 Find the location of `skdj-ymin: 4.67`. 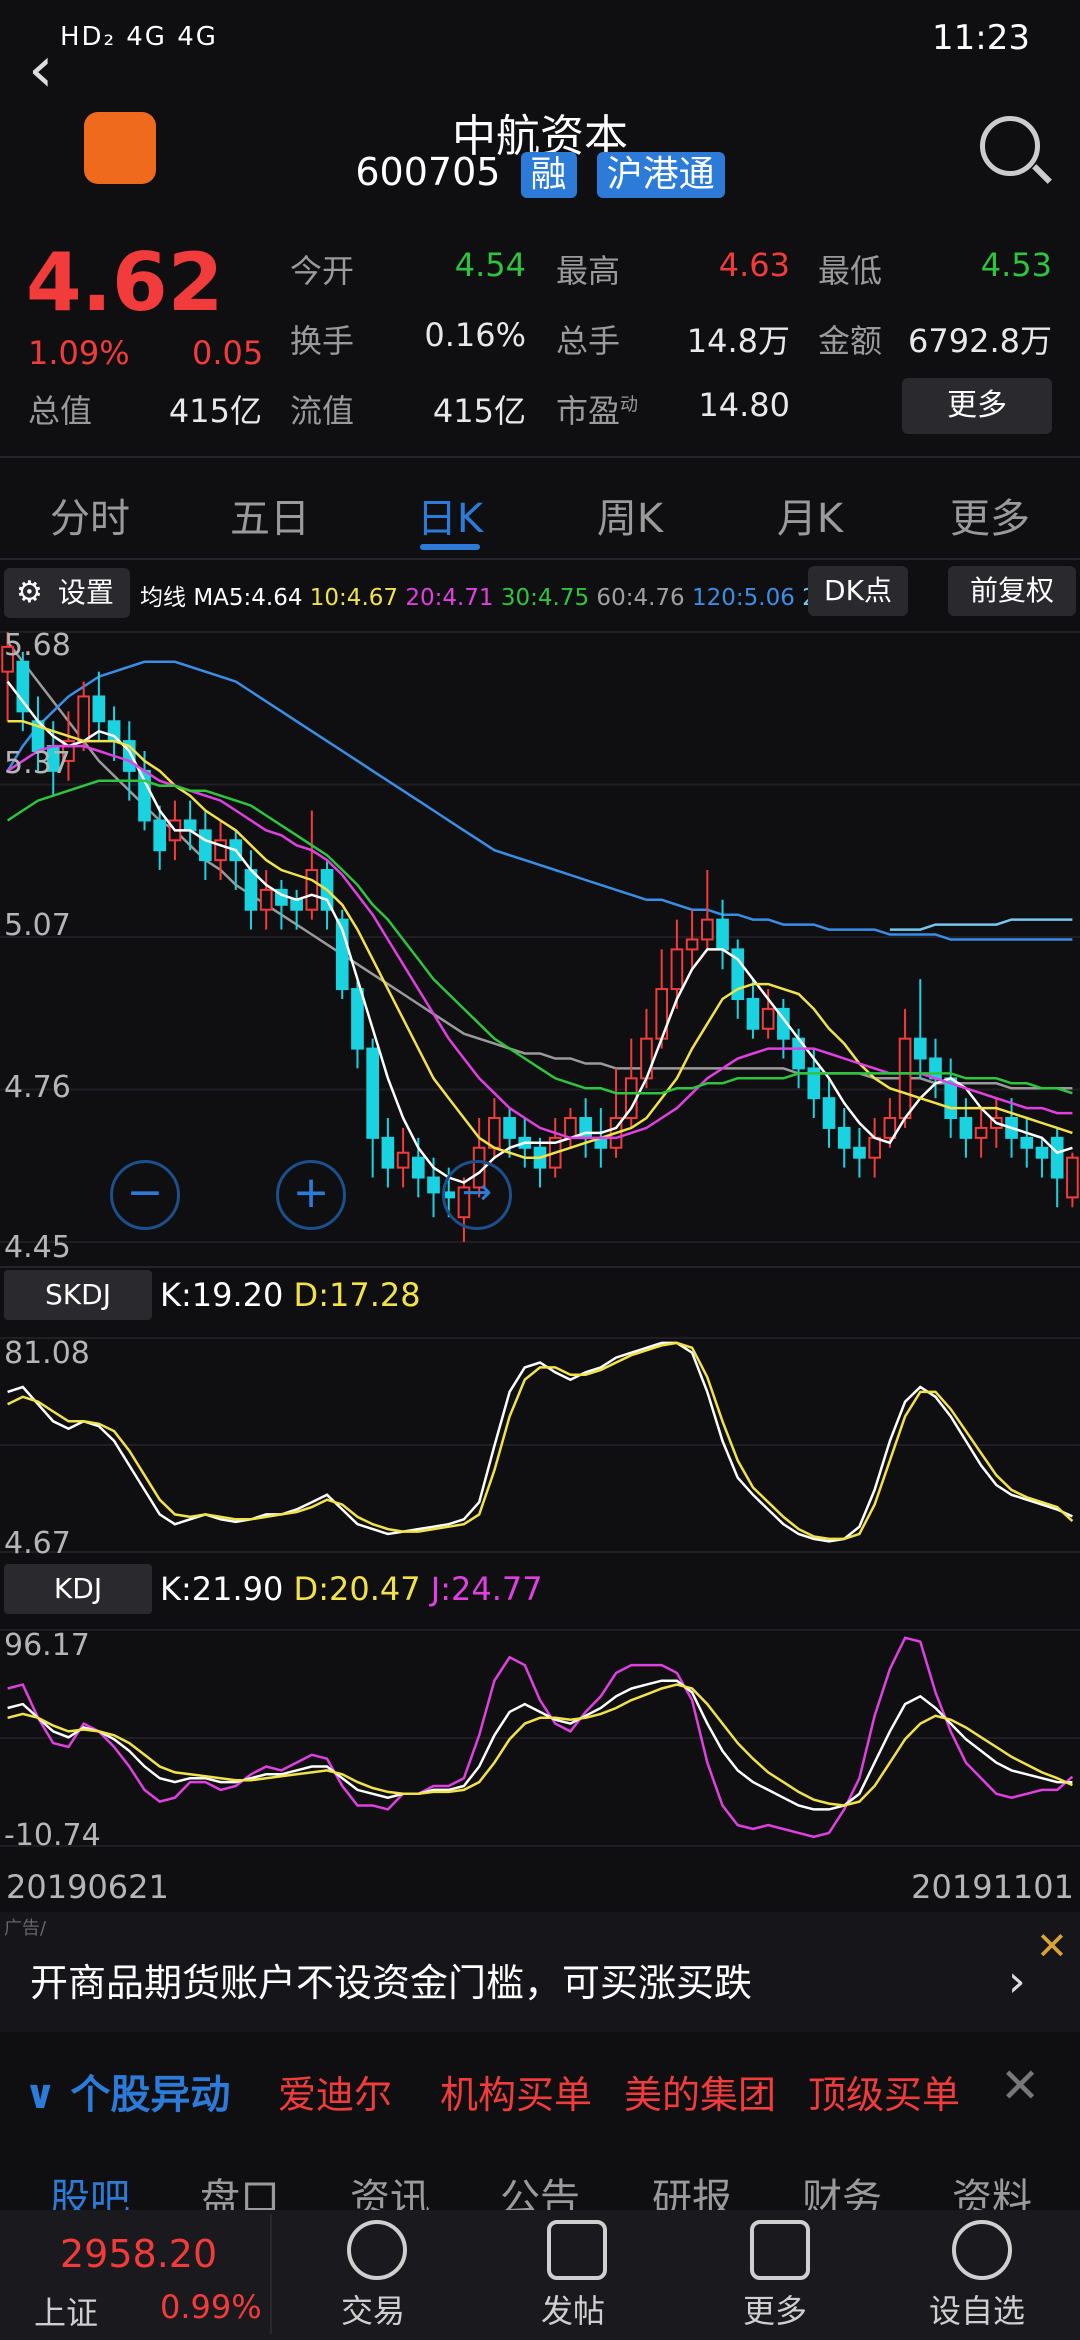

skdj-ymin: 4.67 is located at coordinates (37, 1543).